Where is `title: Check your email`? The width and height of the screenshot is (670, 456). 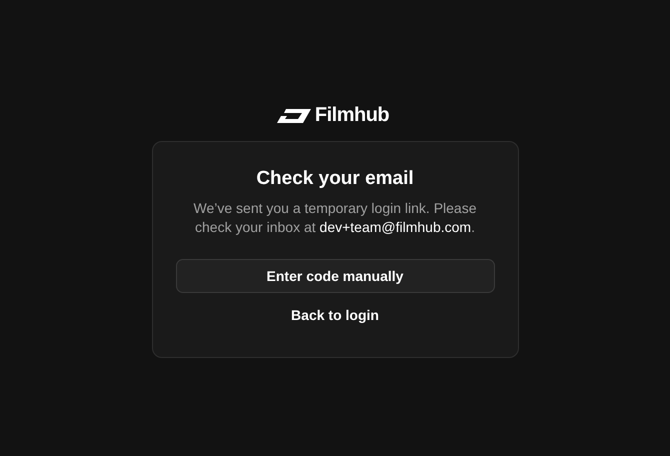 title: Check your email is located at coordinates (335, 179).